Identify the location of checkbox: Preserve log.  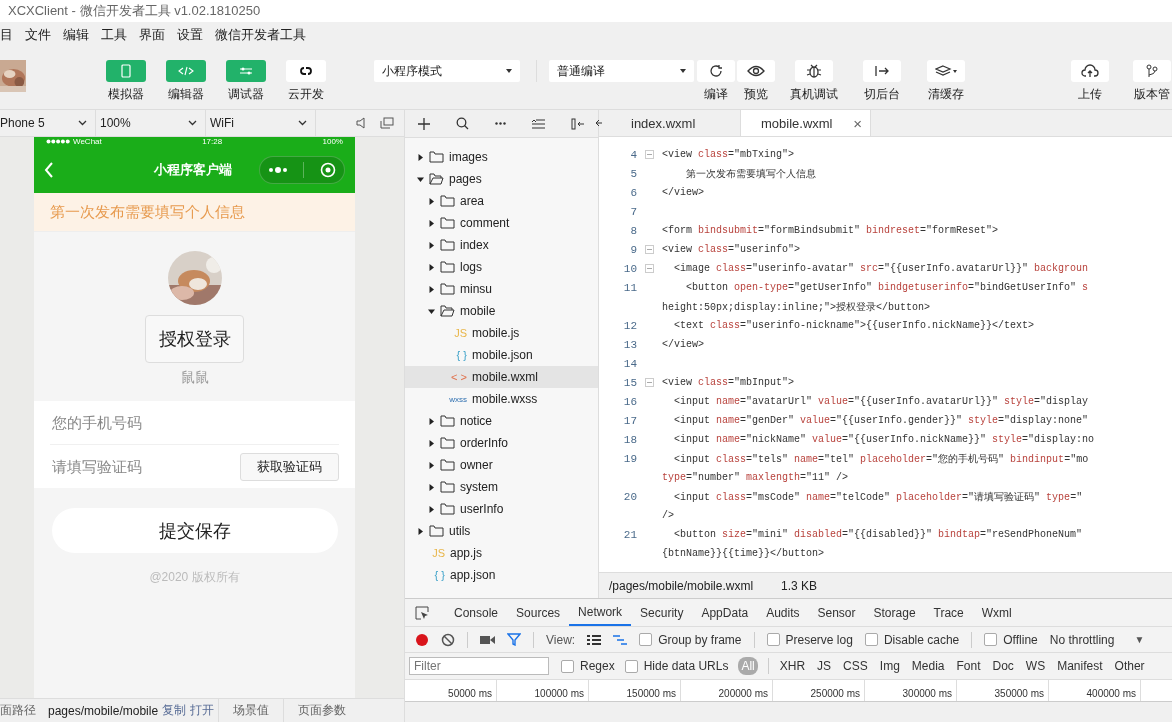
(809, 639).